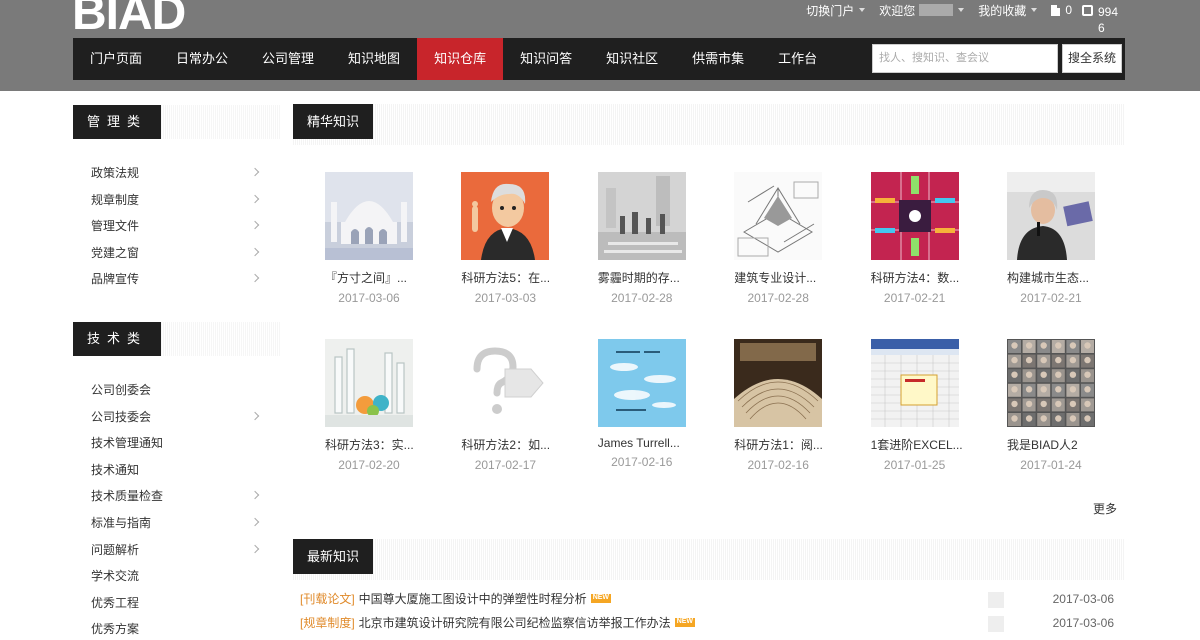 The width and height of the screenshot is (1200, 640). I want to click on card-title: 我是BIAD人2, so click(1057, 444).